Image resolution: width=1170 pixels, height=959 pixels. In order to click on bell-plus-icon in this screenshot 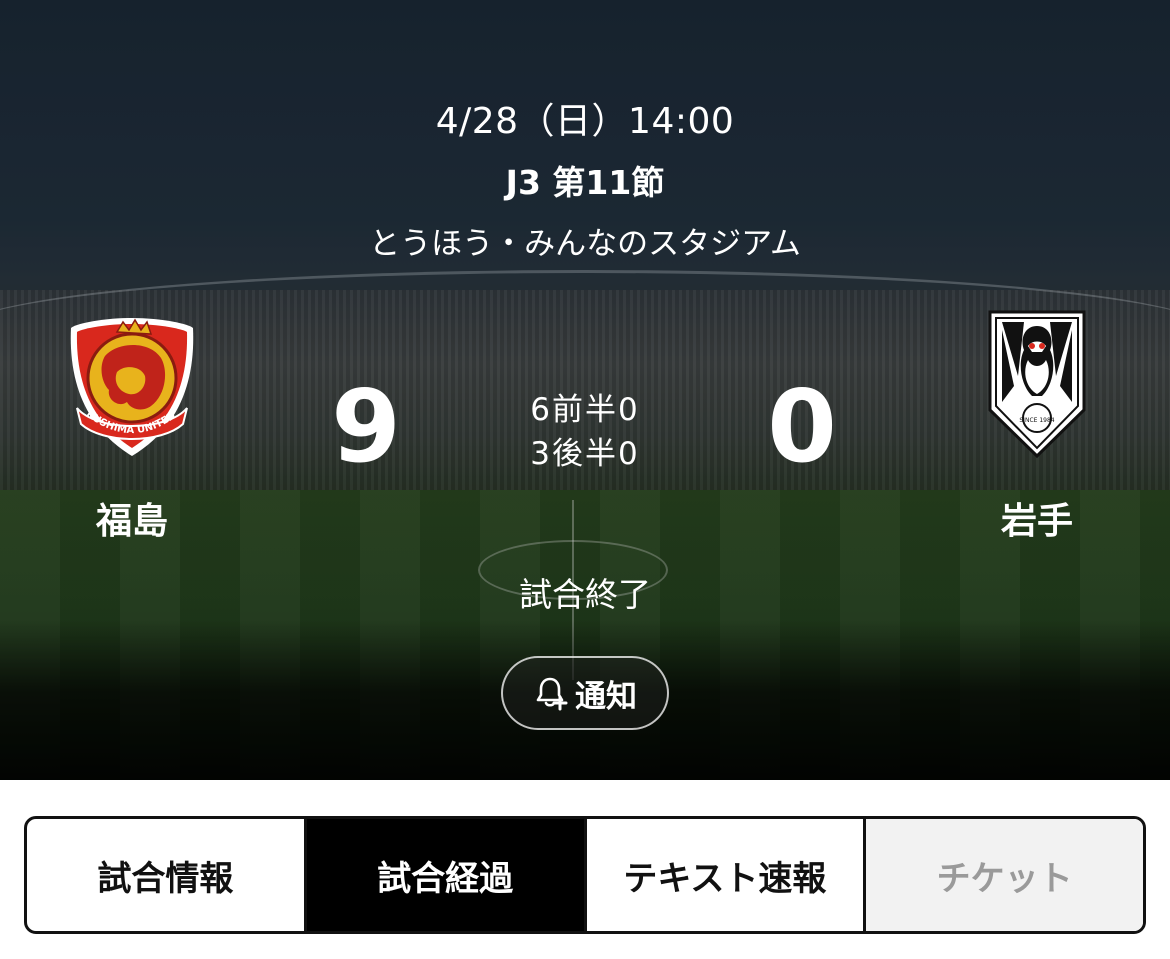, I will do `click(551, 693)`.